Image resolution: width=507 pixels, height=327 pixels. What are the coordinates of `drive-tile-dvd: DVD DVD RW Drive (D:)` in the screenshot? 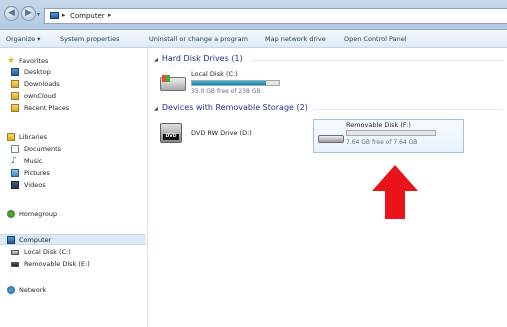 It's located at (228, 136).